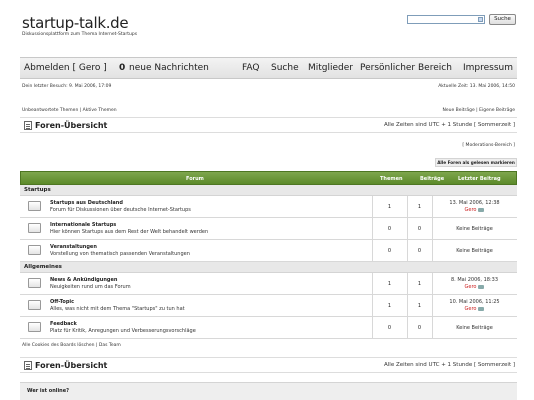 The width and height of the screenshot is (534, 400). Describe the element at coordinates (330, 68) in the screenshot. I see `members-link: Mitglieder` at that location.